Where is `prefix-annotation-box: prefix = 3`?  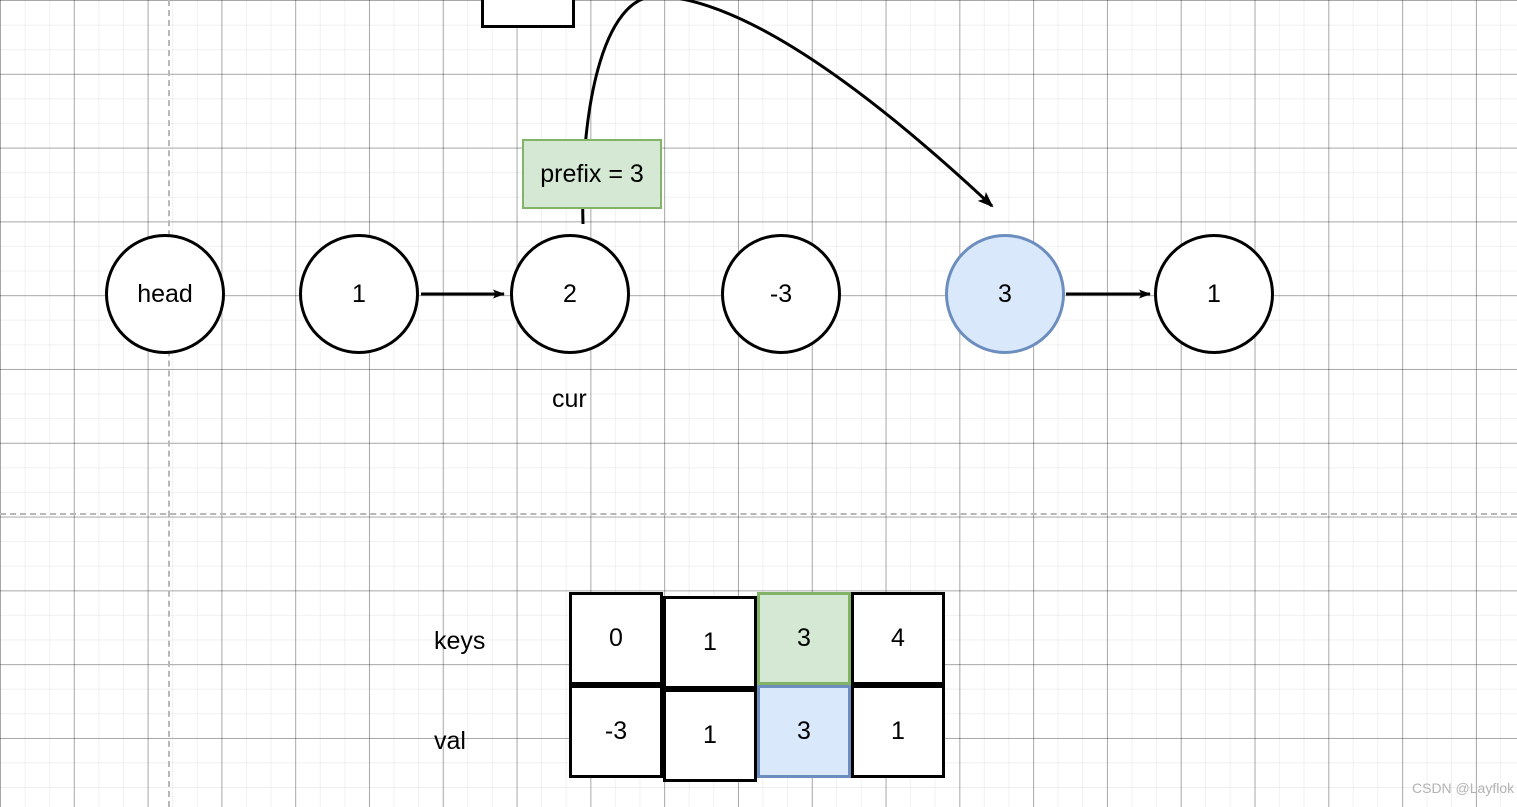 prefix-annotation-box: prefix = 3 is located at coordinates (592, 174).